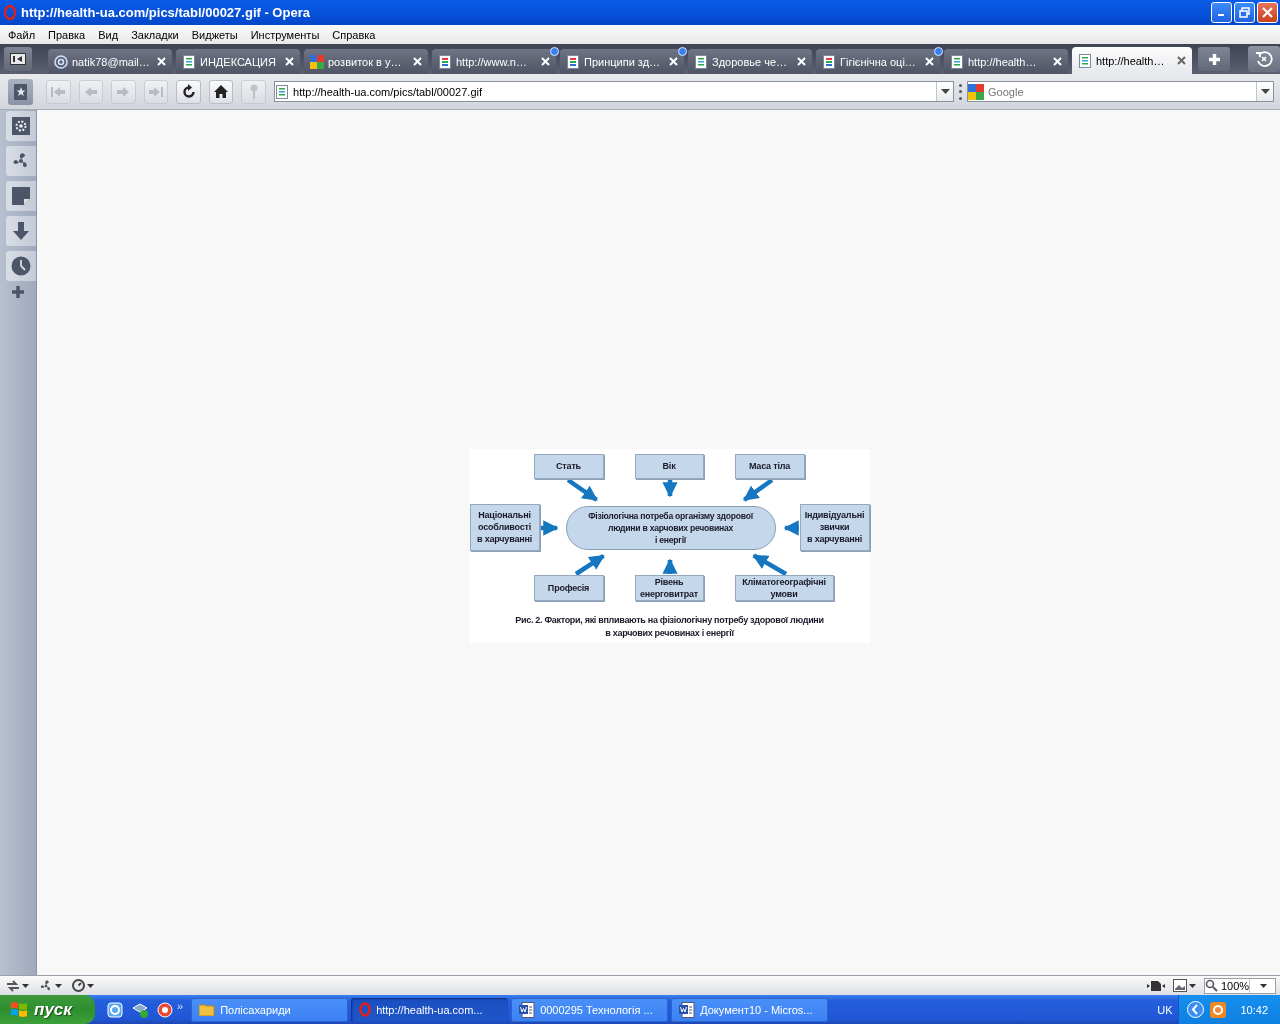 The height and width of the screenshot is (1024, 1280). I want to click on factor-box: Вік, so click(669, 466).